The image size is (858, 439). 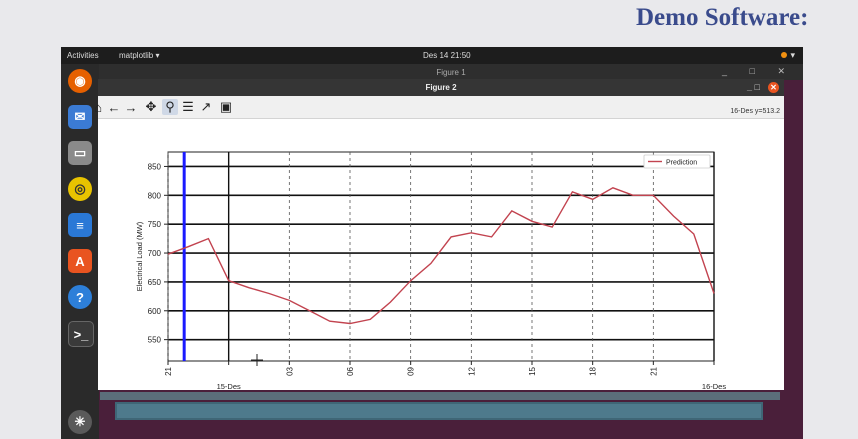 What do you see at coordinates (758, 71) in the screenshot?
I see `figure-1-controls: _ □ ✕` at bounding box center [758, 71].